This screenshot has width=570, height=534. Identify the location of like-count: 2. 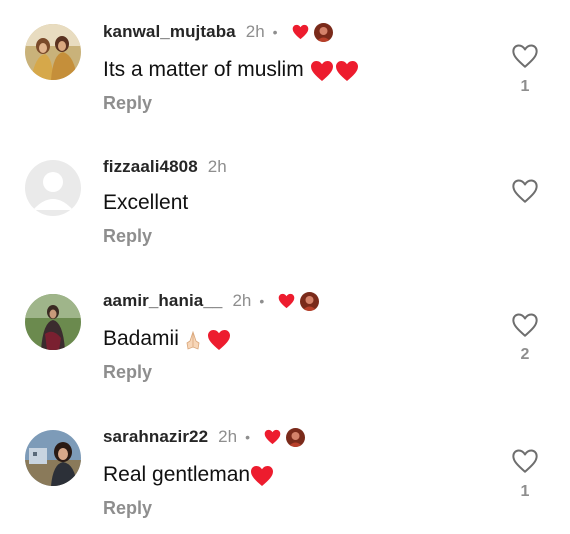
(525, 354).